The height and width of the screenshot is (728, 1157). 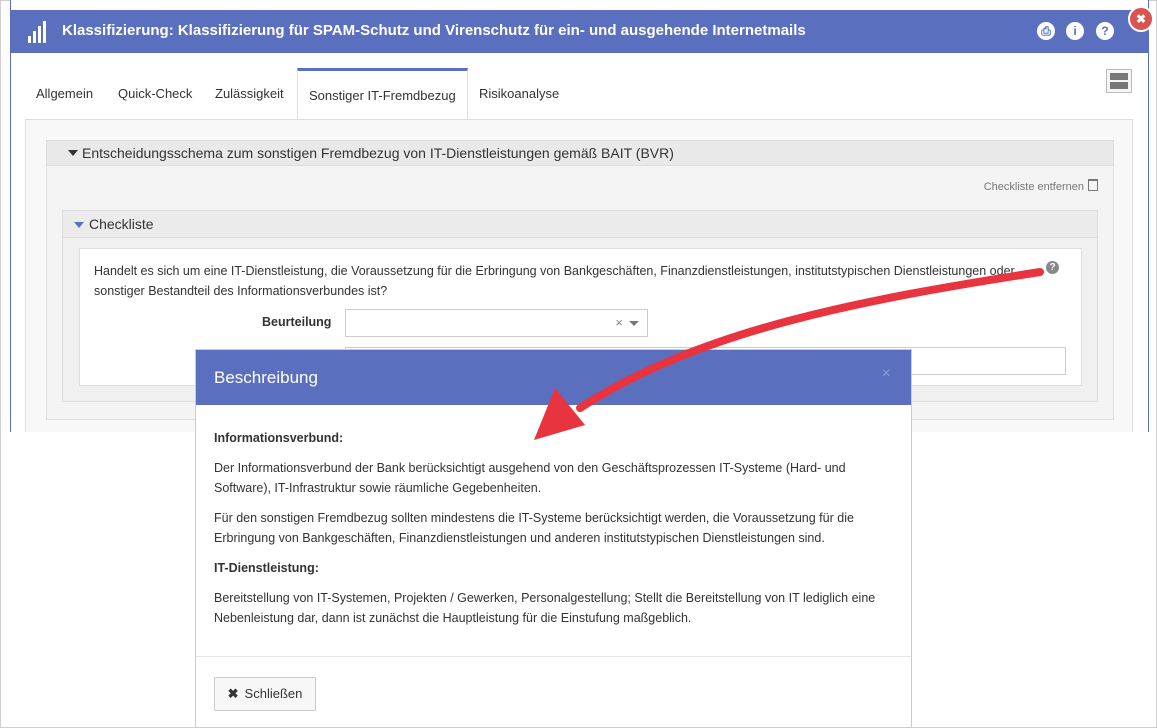 What do you see at coordinates (1046, 31) in the screenshot?
I see `pdf-icon: ⎙` at bounding box center [1046, 31].